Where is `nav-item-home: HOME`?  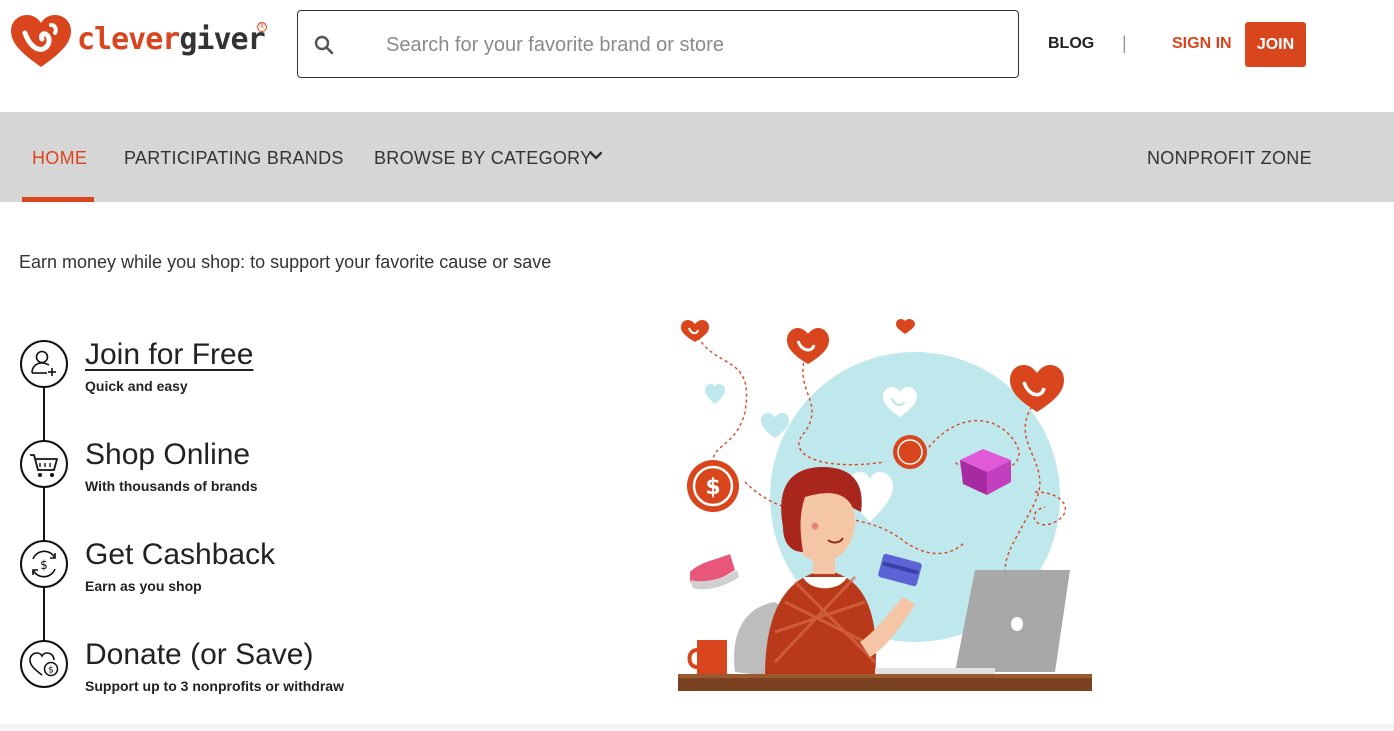 nav-item-home: HOME is located at coordinates (59, 158).